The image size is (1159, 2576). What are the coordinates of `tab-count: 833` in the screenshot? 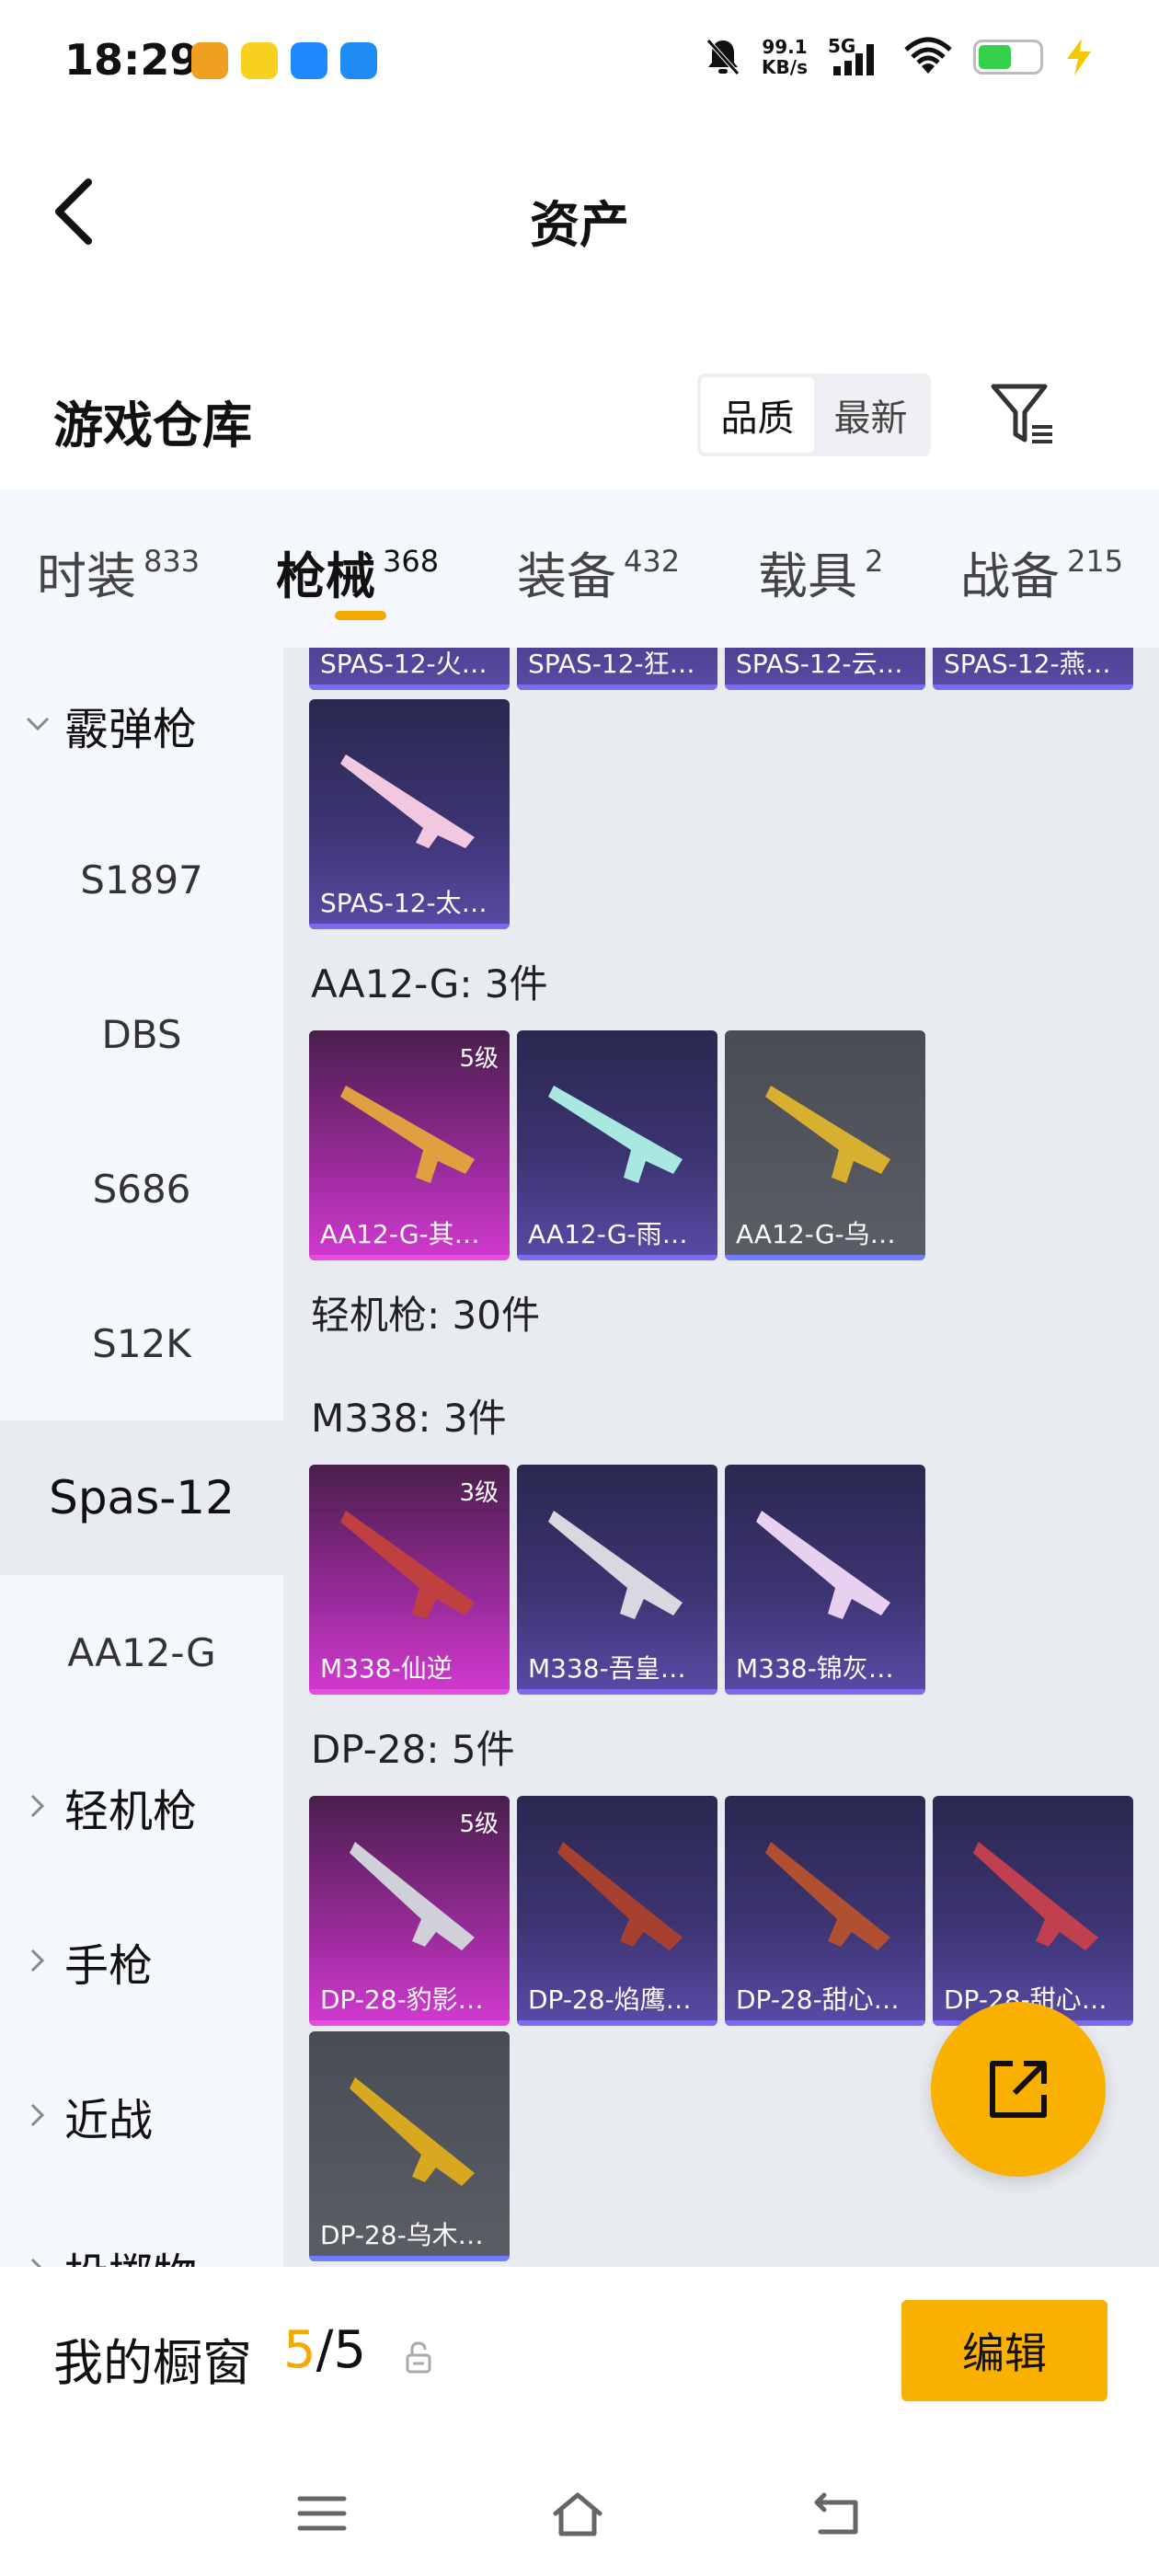 It's located at (172, 561).